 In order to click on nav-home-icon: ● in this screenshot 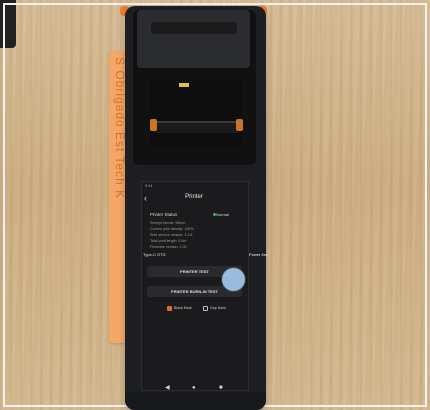, I will do `click(194, 388)`.